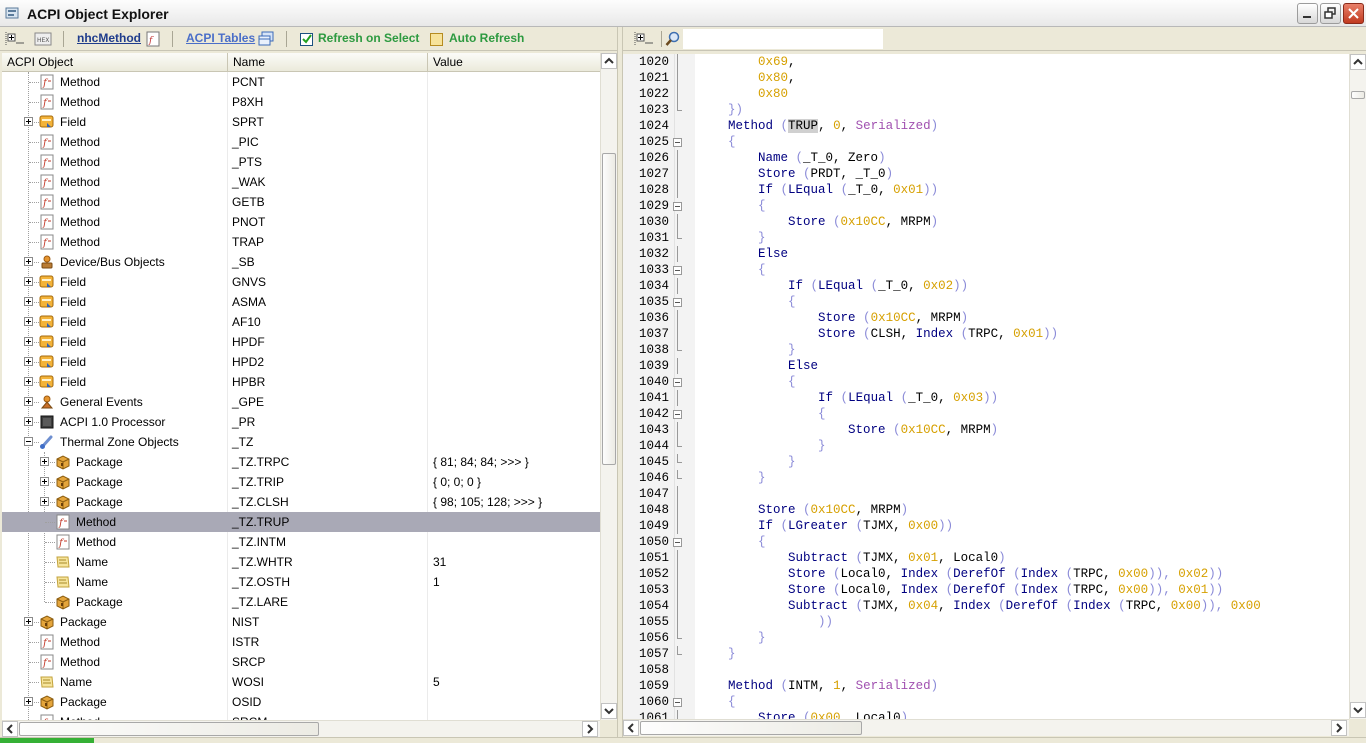 This screenshot has height=743, width=1366. I want to click on tree-row: f Method ISTR, so click(301, 642).